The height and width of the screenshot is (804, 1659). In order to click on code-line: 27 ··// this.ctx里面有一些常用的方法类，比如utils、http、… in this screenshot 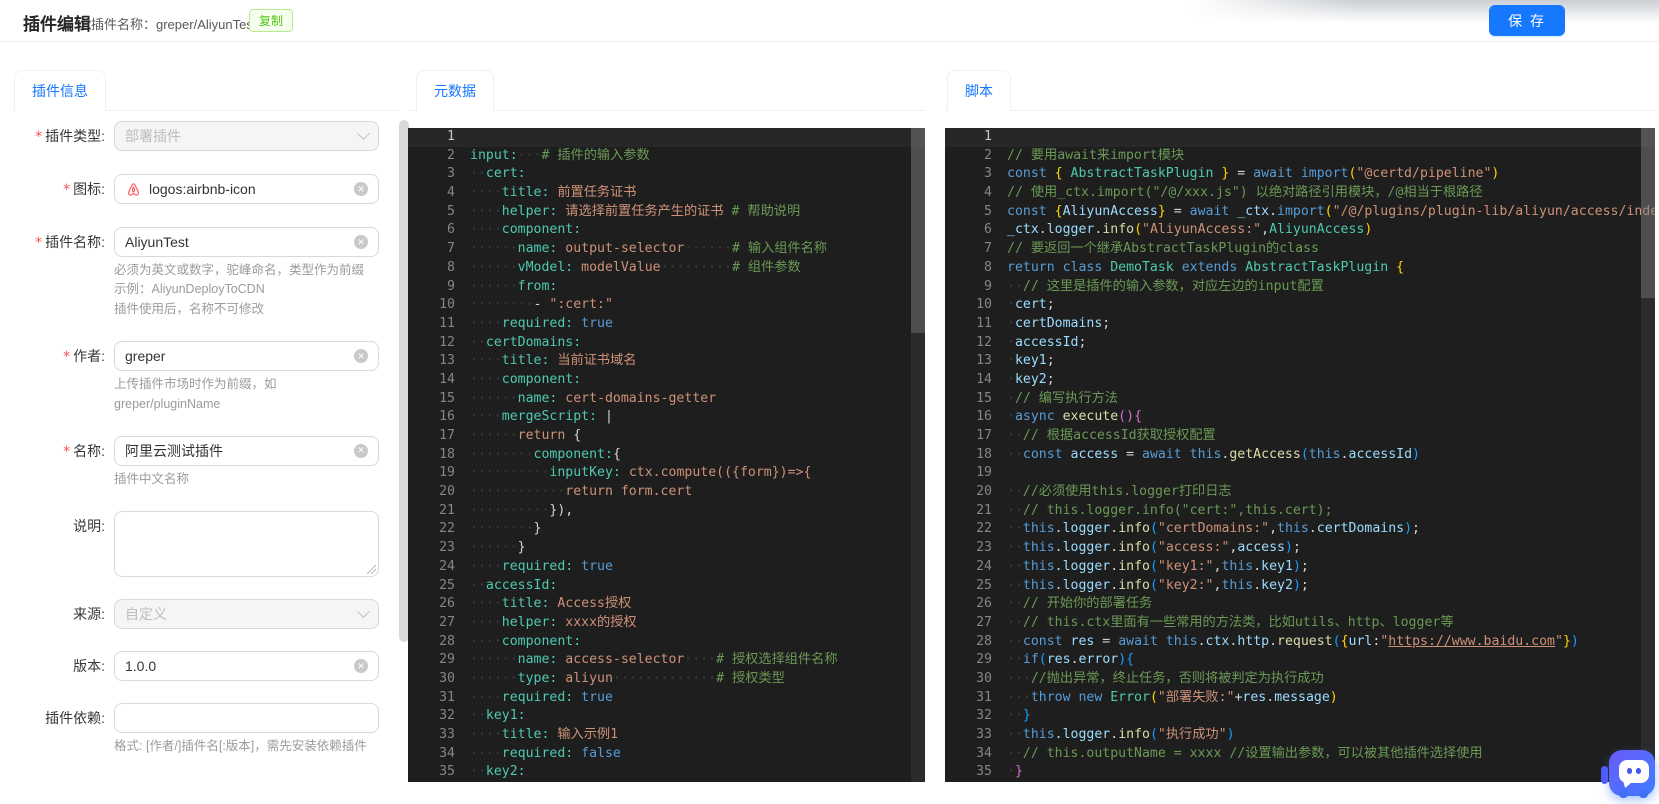, I will do `click(1300, 623)`.